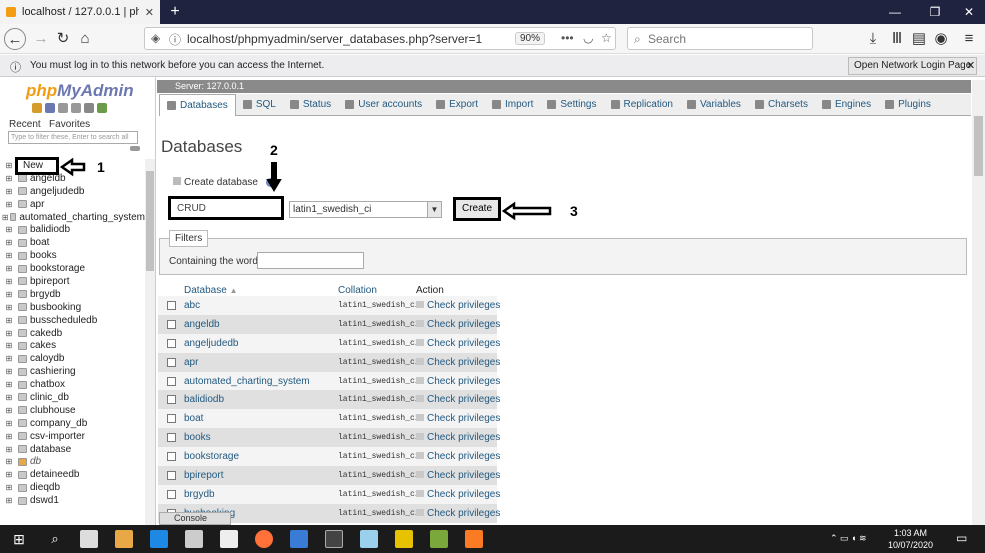 Image resolution: width=985 pixels, height=553 pixels. I want to click on annotation-number-2: 2, so click(274, 150).